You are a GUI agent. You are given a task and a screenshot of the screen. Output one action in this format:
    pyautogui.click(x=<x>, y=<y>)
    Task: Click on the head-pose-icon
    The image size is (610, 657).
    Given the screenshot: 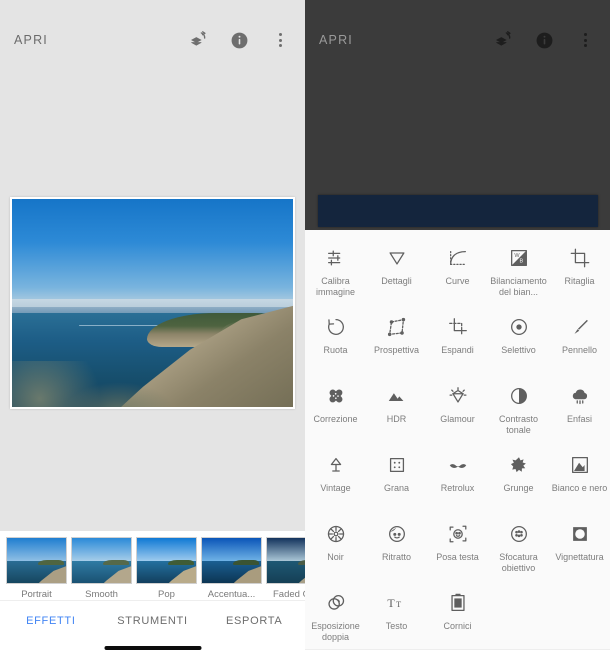 What is the action you would take?
    pyautogui.click(x=458, y=534)
    